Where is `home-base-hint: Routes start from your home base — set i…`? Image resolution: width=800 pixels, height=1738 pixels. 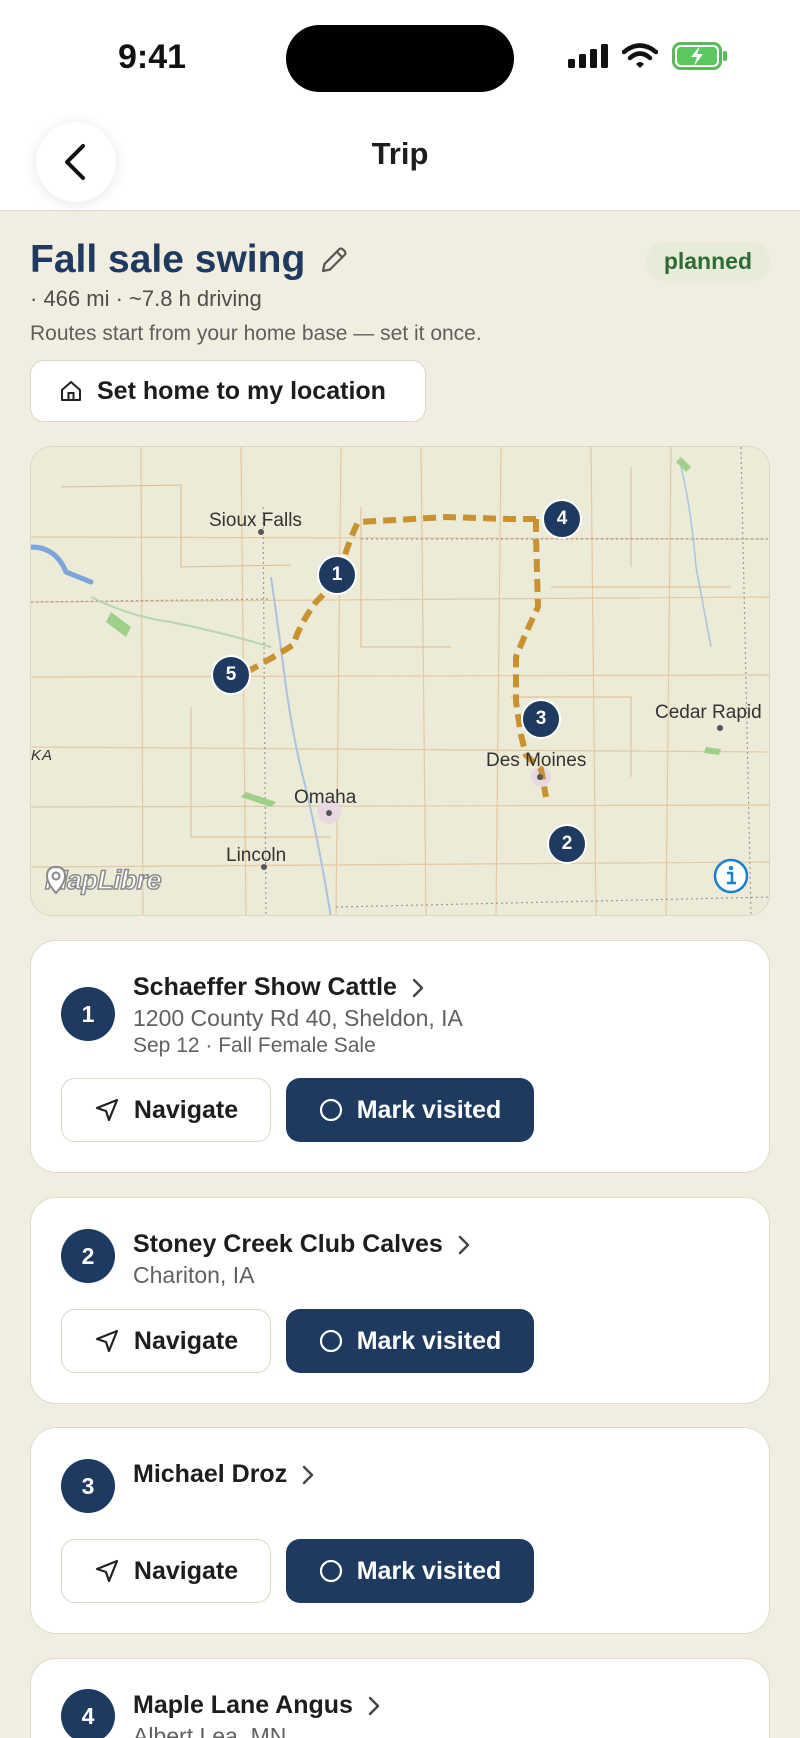
home-base-hint: Routes start from your home base — set i… is located at coordinates (256, 333).